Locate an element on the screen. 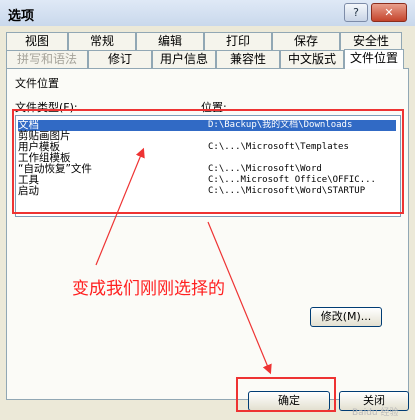 This screenshot has width=415, height=420. annotation-text: 变成我们刚刚选择的 is located at coordinates (148, 289).